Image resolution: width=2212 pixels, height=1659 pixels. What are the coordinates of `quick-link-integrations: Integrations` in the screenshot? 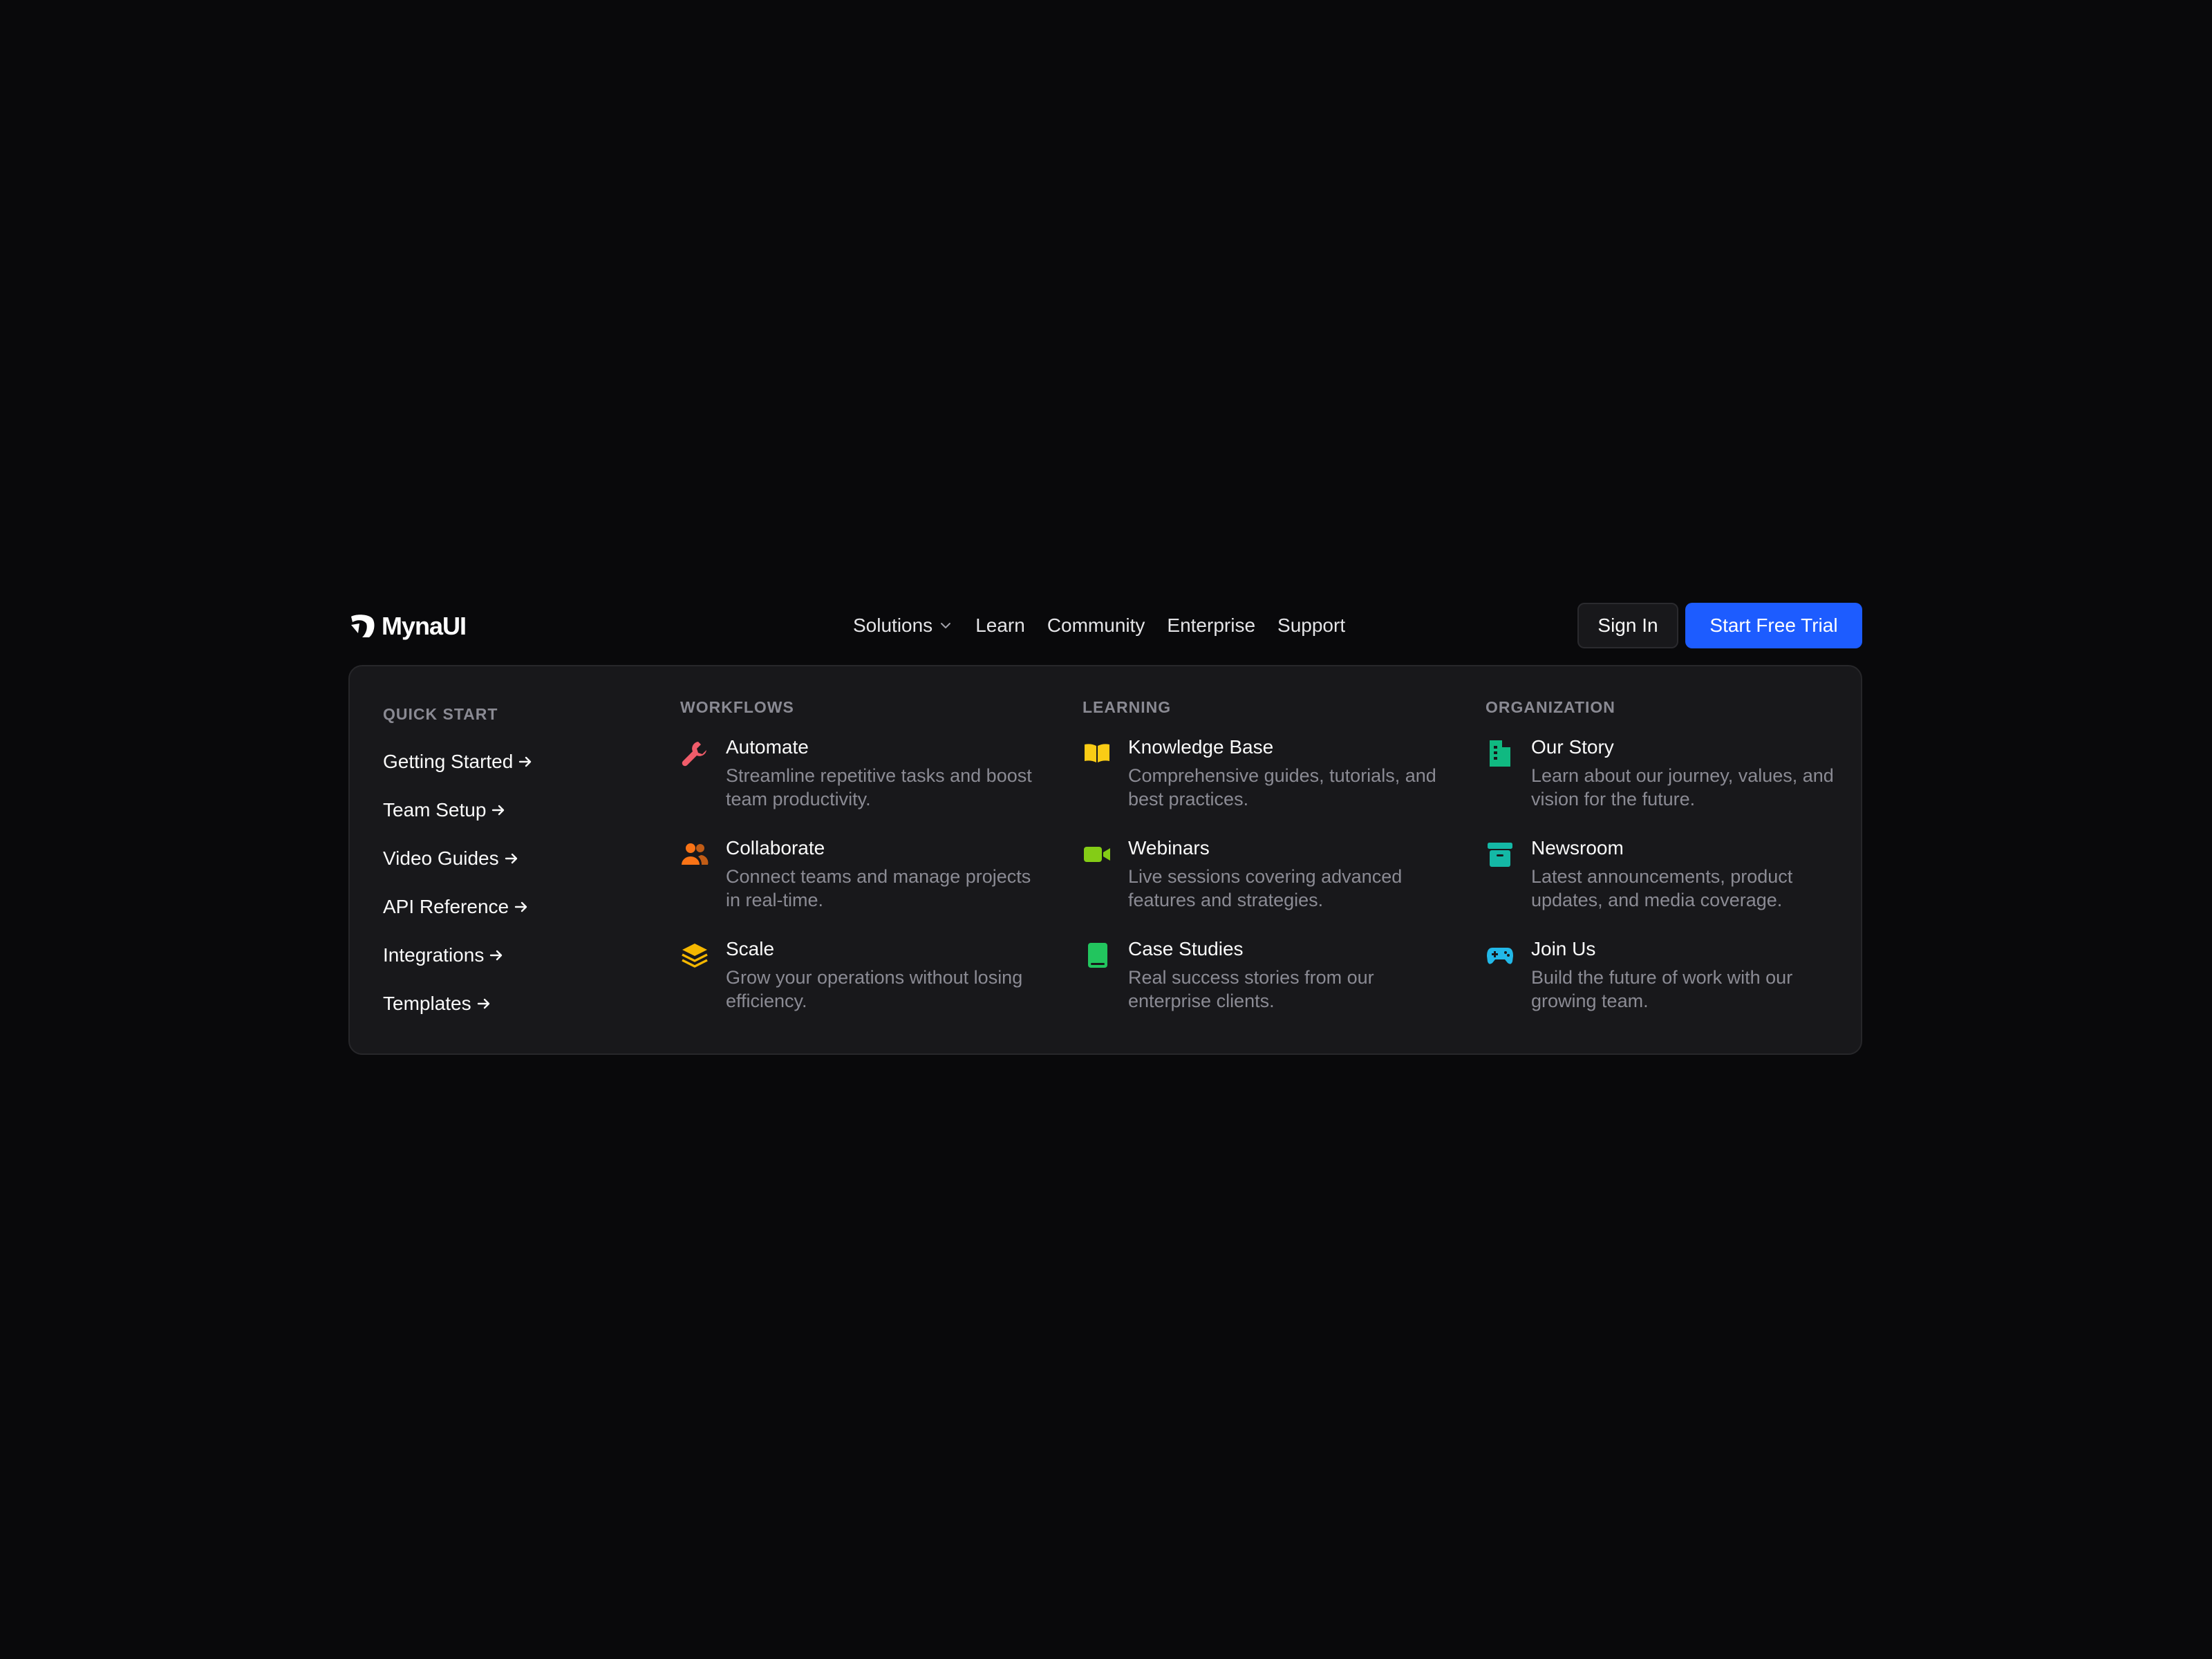 It's located at (508, 955).